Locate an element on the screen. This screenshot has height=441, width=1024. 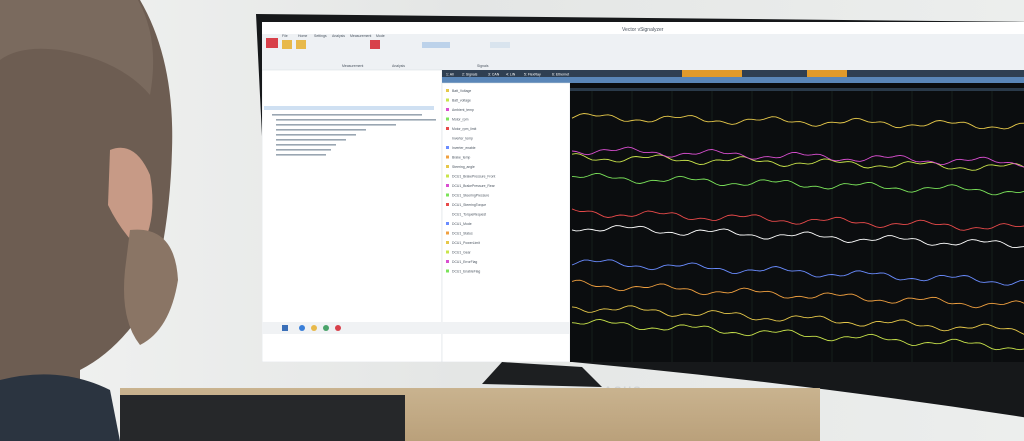
explorer-tree-panel is located at coordinates (352, 215).